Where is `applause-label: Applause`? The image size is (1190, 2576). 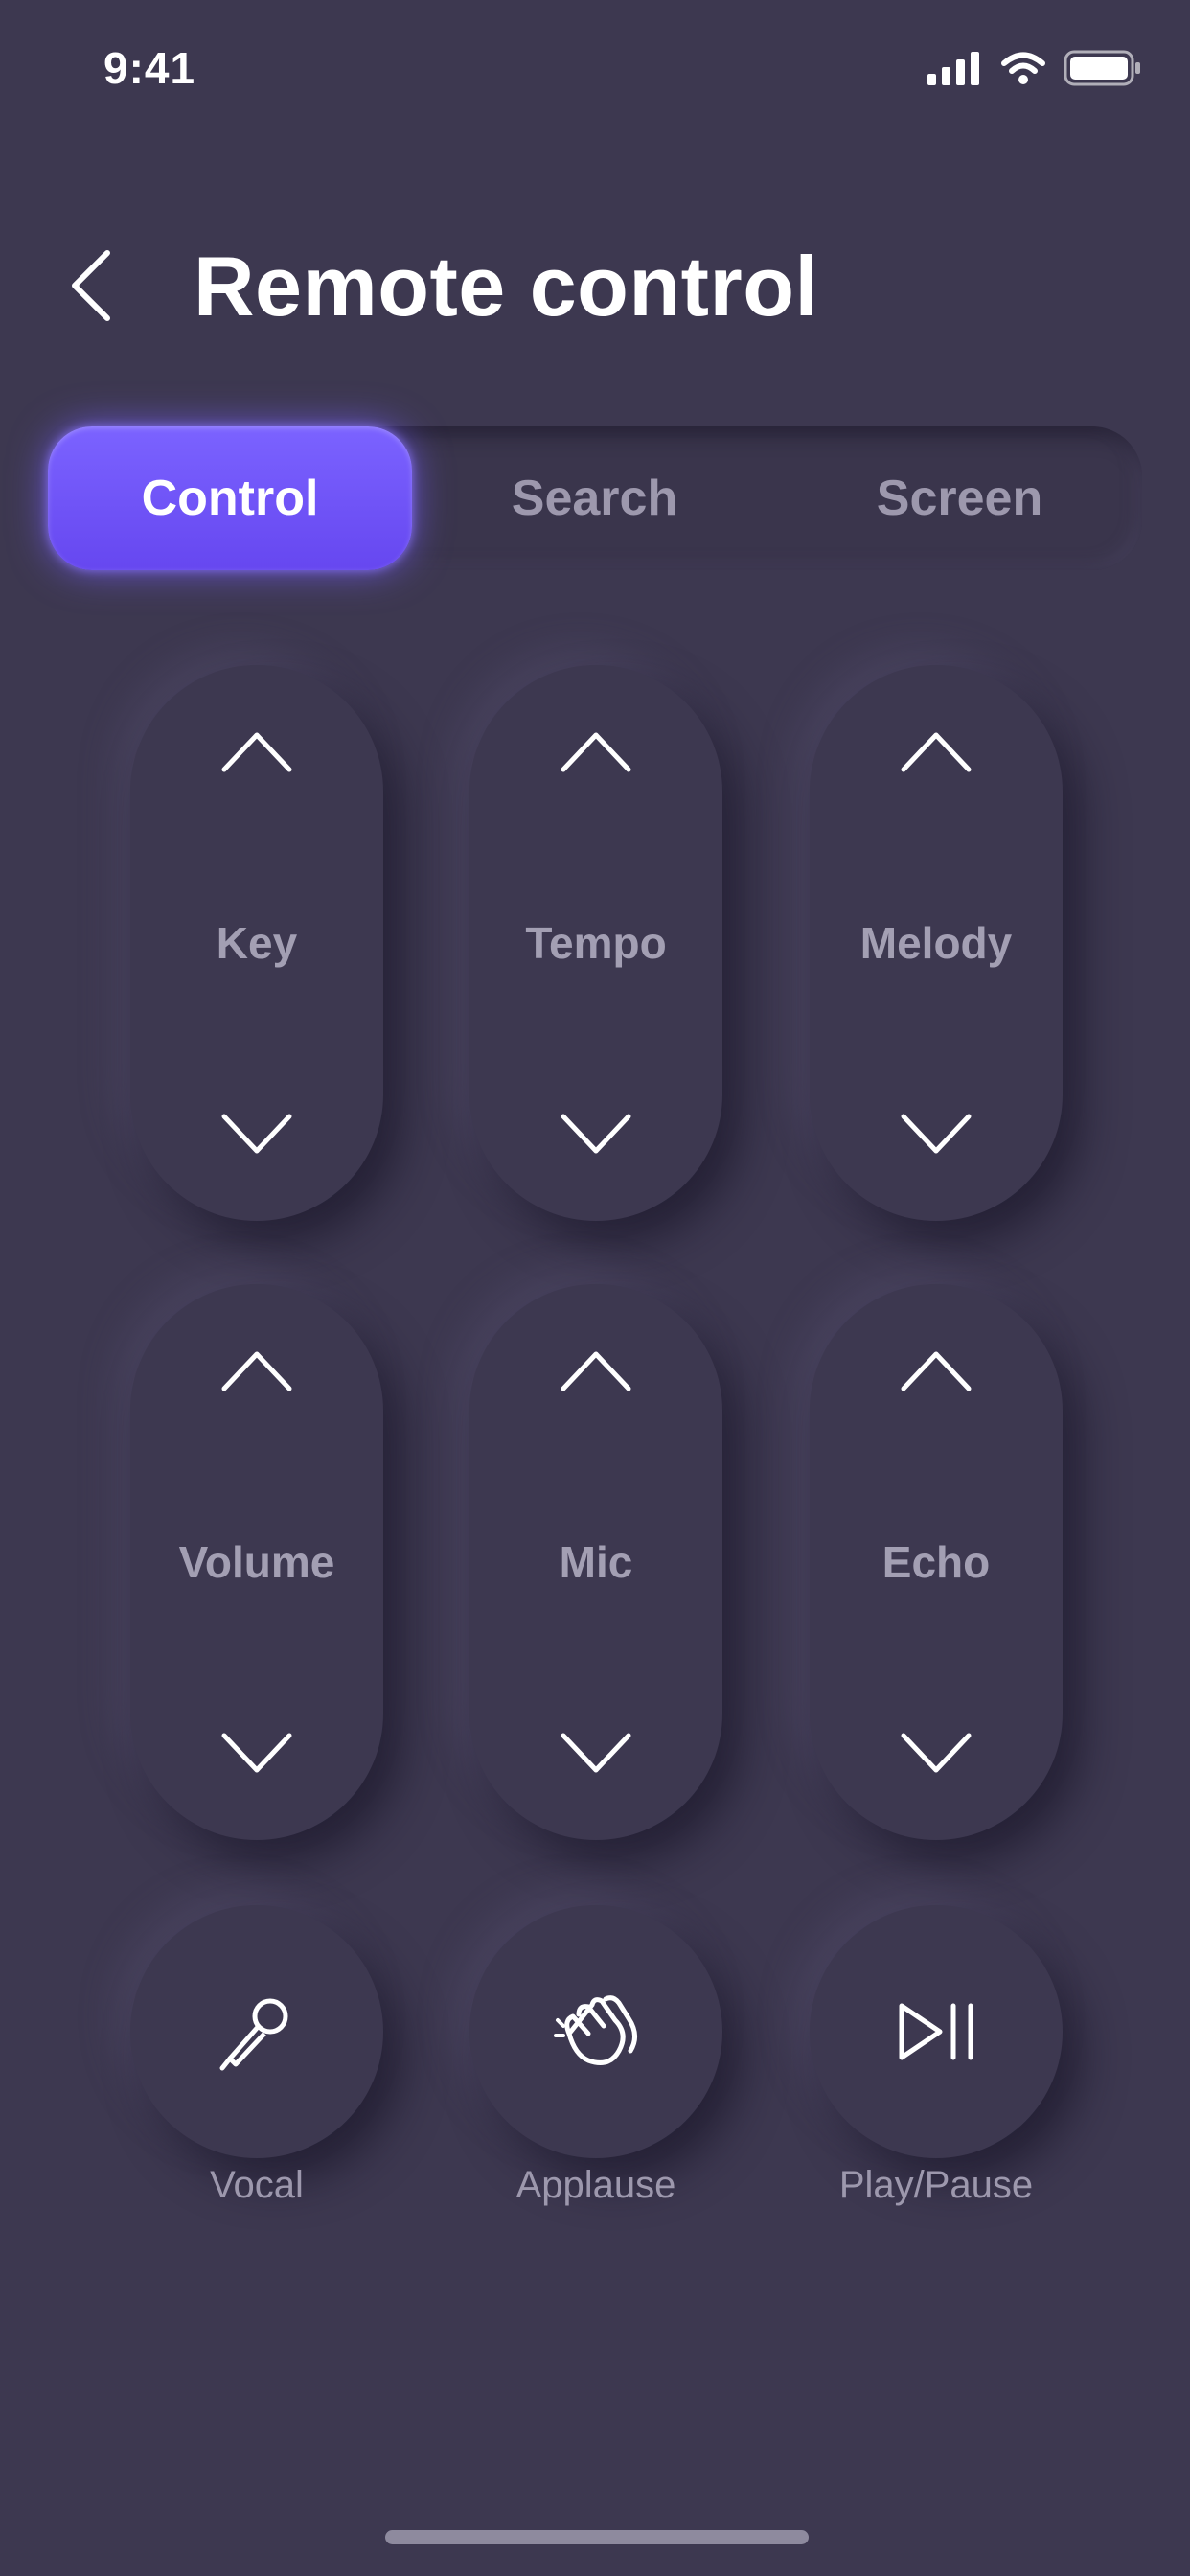 applause-label: Applause is located at coordinates (595, 2185).